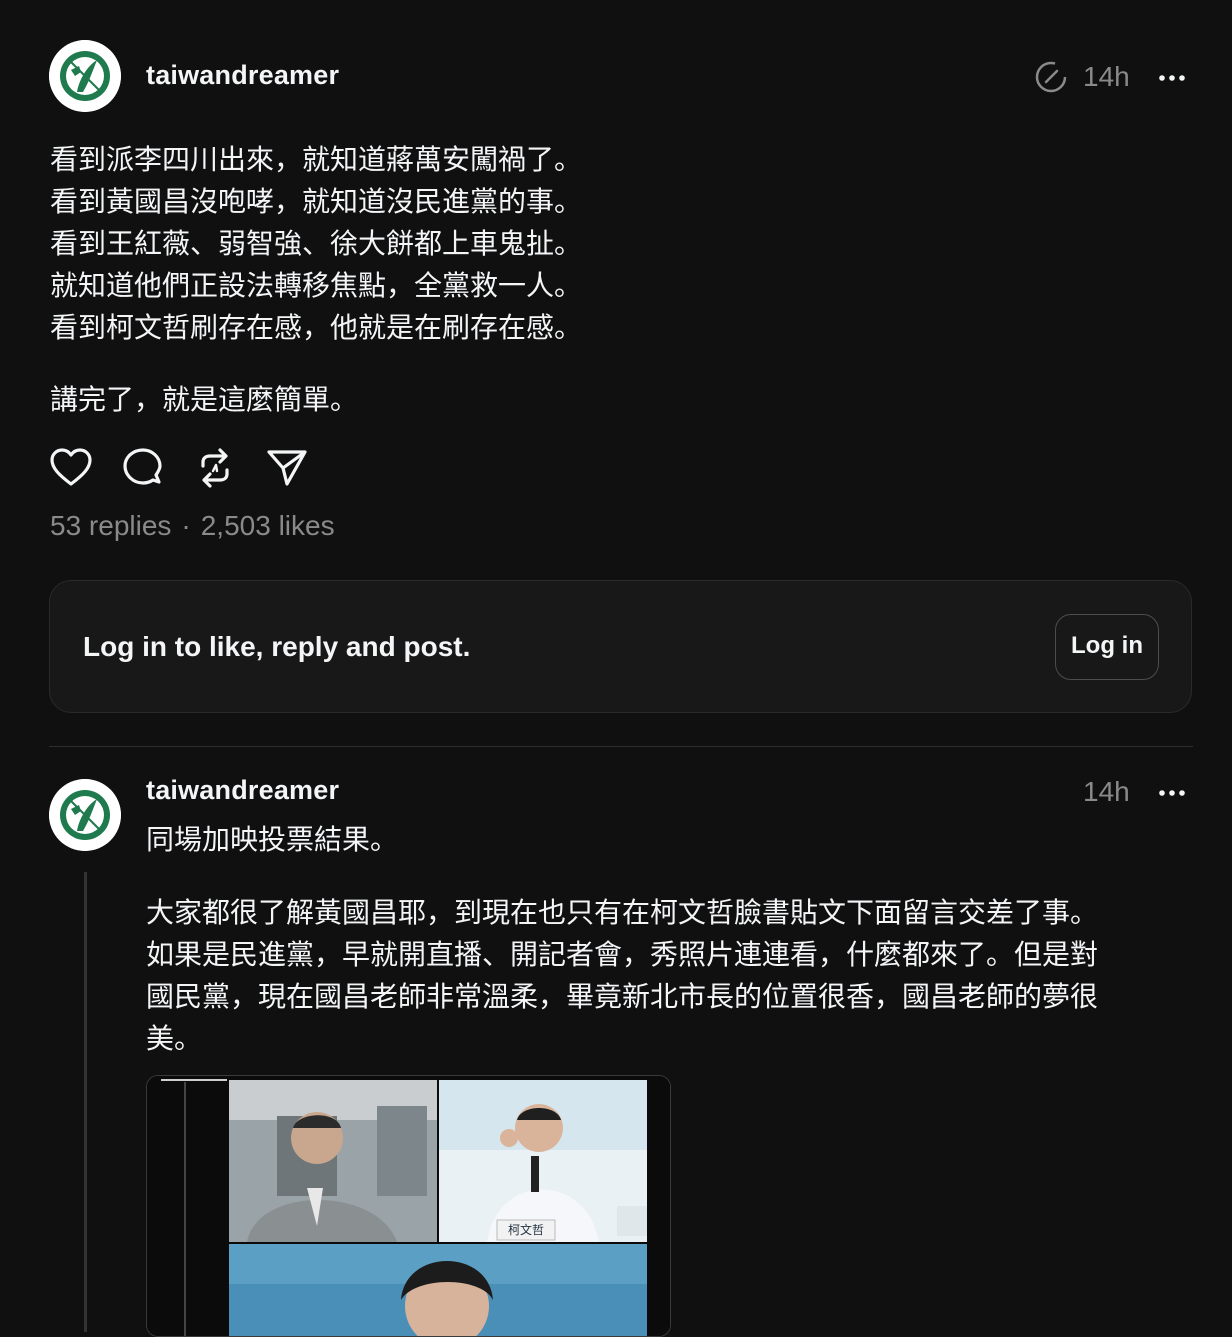 The image size is (1232, 1337). Describe the element at coordinates (272, 839) in the screenshot. I see `reply-first-line: 同場加映投票結果。` at that location.